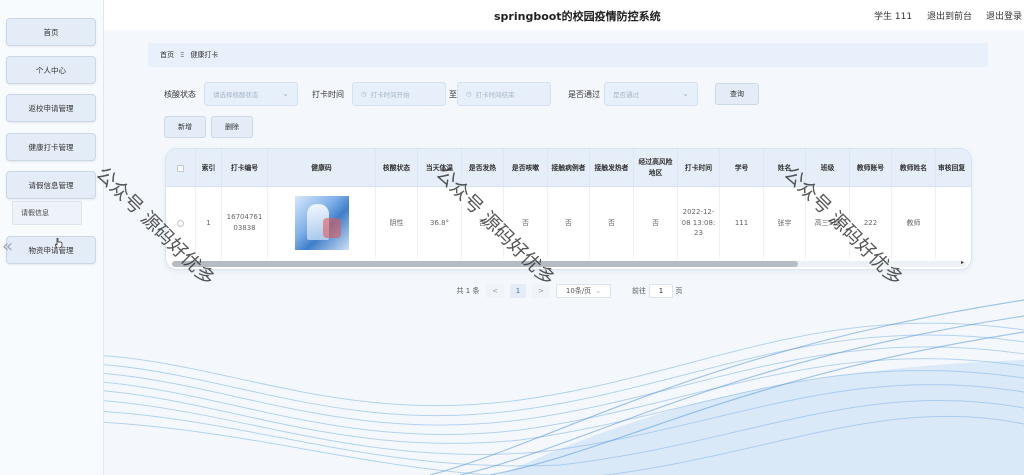  What do you see at coordinates (785, 168) in the screenshot?
I see `col-header-name: 姓名` at bounding box center [785, 168].